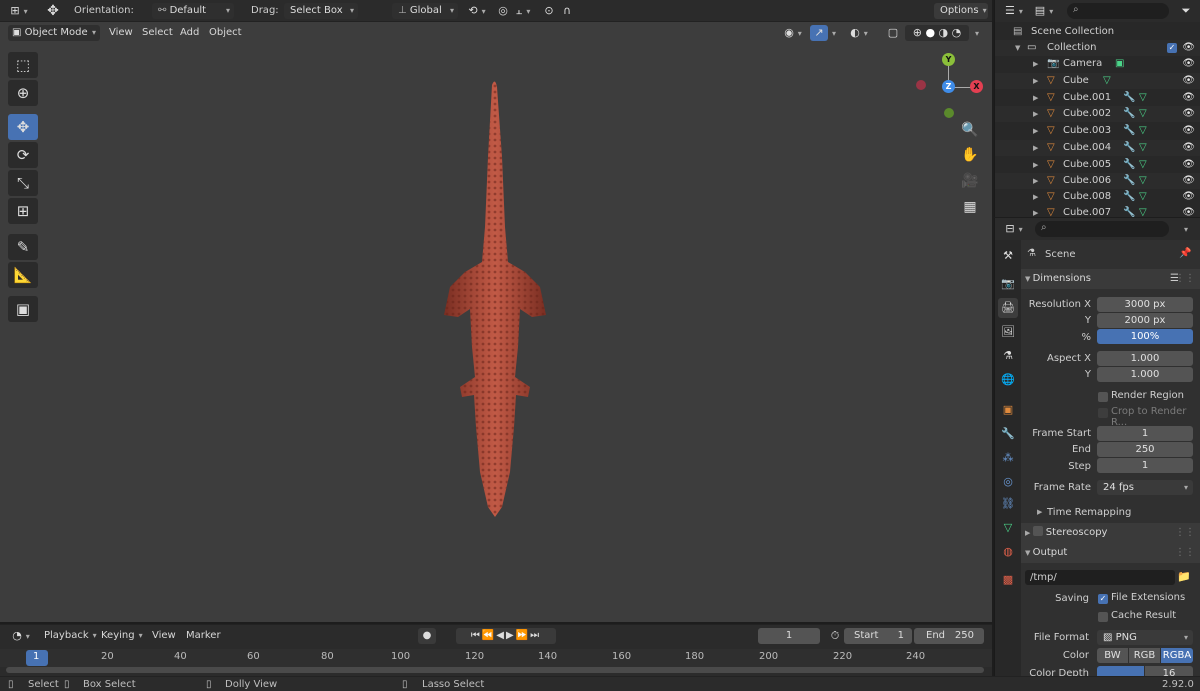 This screenshot has height=691, width=1200. What do you see at coordinates (1008, 458) in the screenshot?
I see `particles-tab-icon: ⁂` at bounding box center [1008, 458].